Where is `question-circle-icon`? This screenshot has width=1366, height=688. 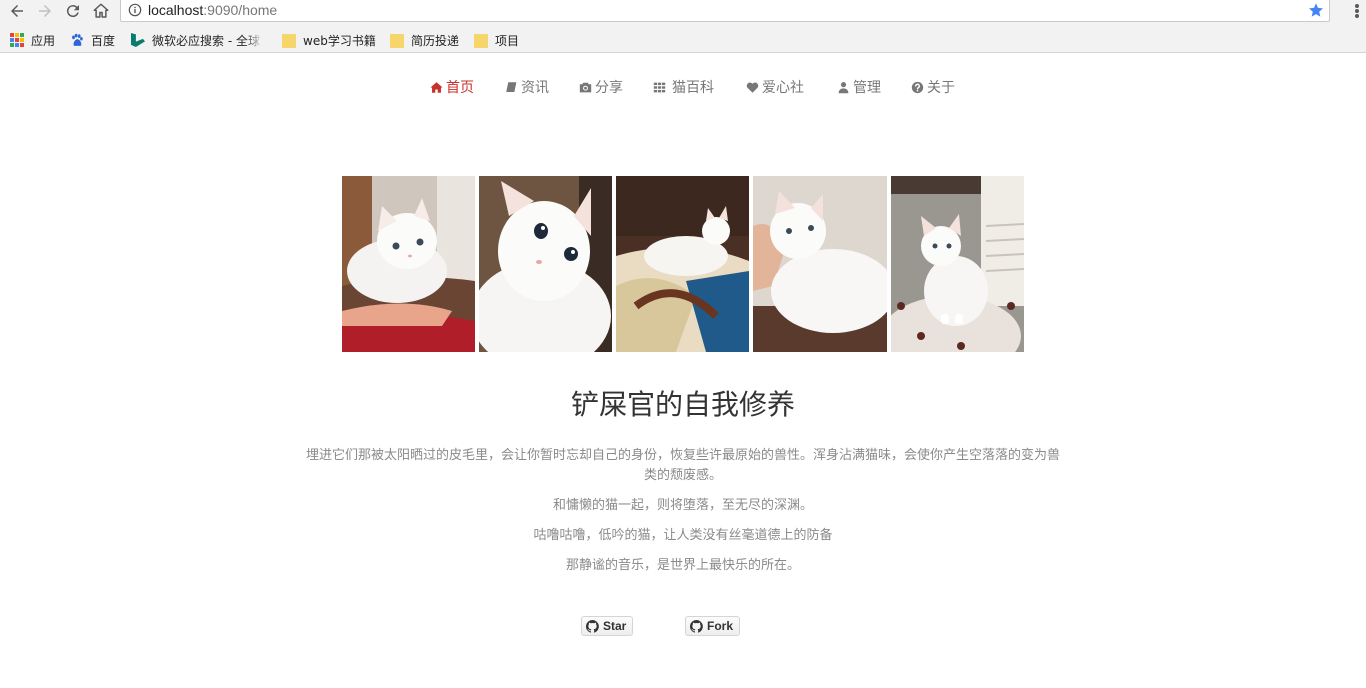
question-circle-icon is located at coordinates (917, 87).